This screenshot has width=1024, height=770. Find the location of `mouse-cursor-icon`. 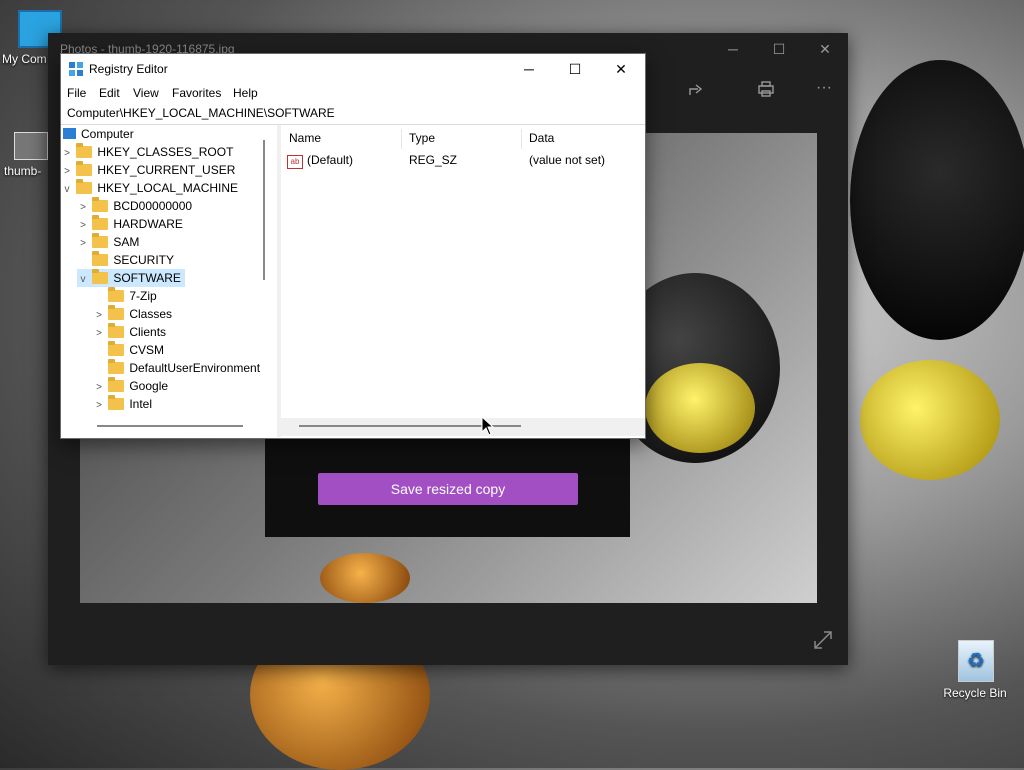

mouse-cursor-icon is located at coordinates (488, 427).